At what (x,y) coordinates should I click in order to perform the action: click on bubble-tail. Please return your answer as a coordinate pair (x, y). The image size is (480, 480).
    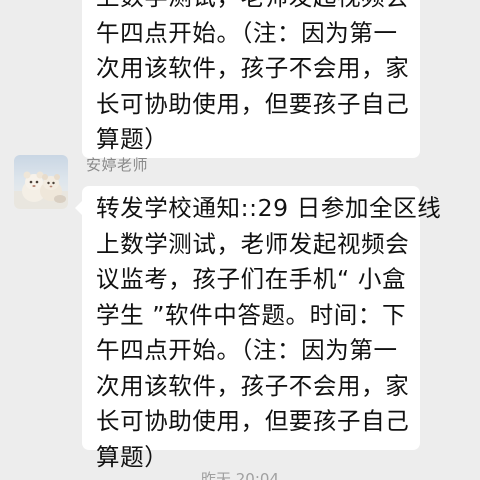
    Looking at the image, I should click on (79, 208).